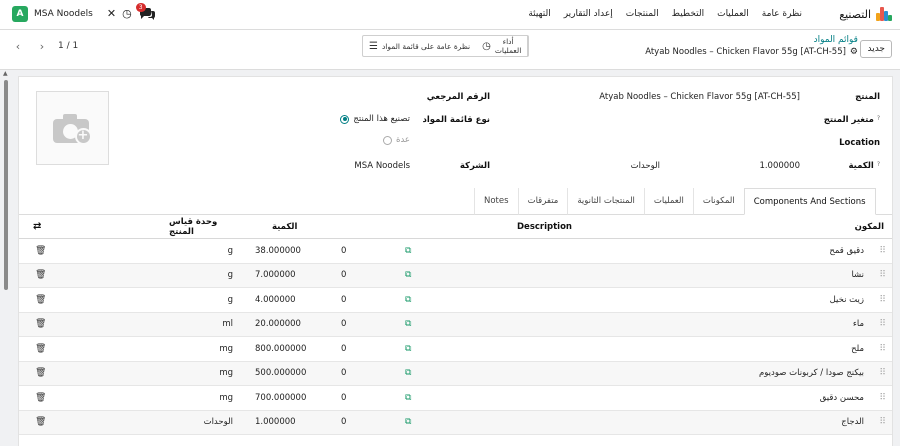 This screenshot has height=446, width=900. I want to click on tab-miscellaneous: متفرقات, so click(542, 201).